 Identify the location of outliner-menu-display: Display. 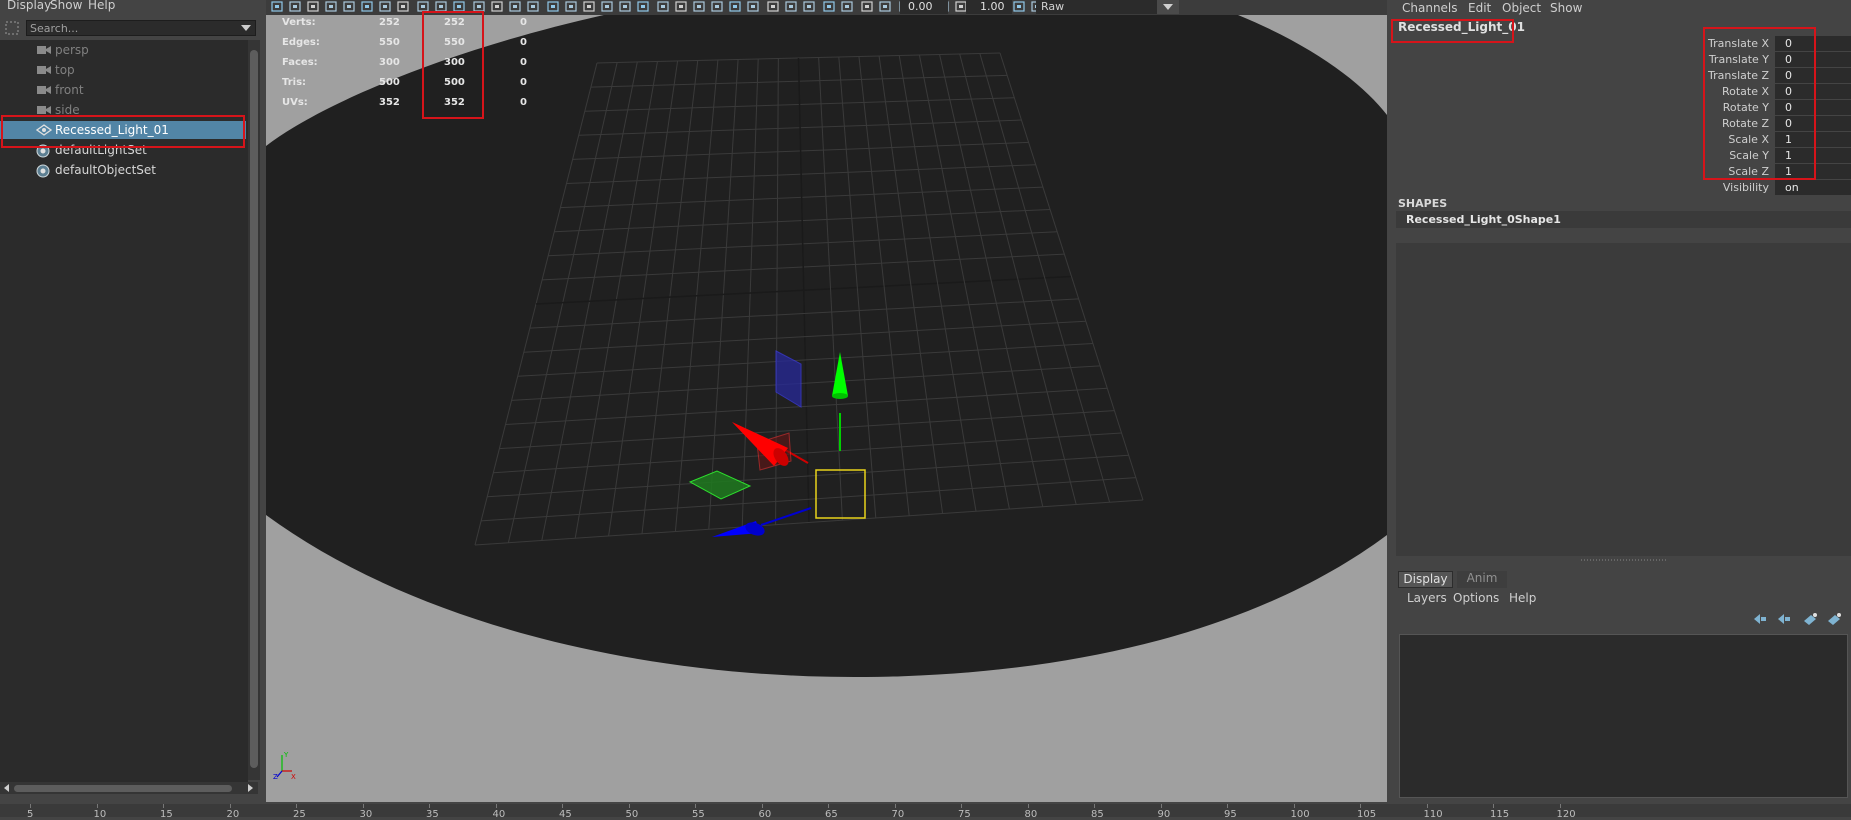
(29, 6).